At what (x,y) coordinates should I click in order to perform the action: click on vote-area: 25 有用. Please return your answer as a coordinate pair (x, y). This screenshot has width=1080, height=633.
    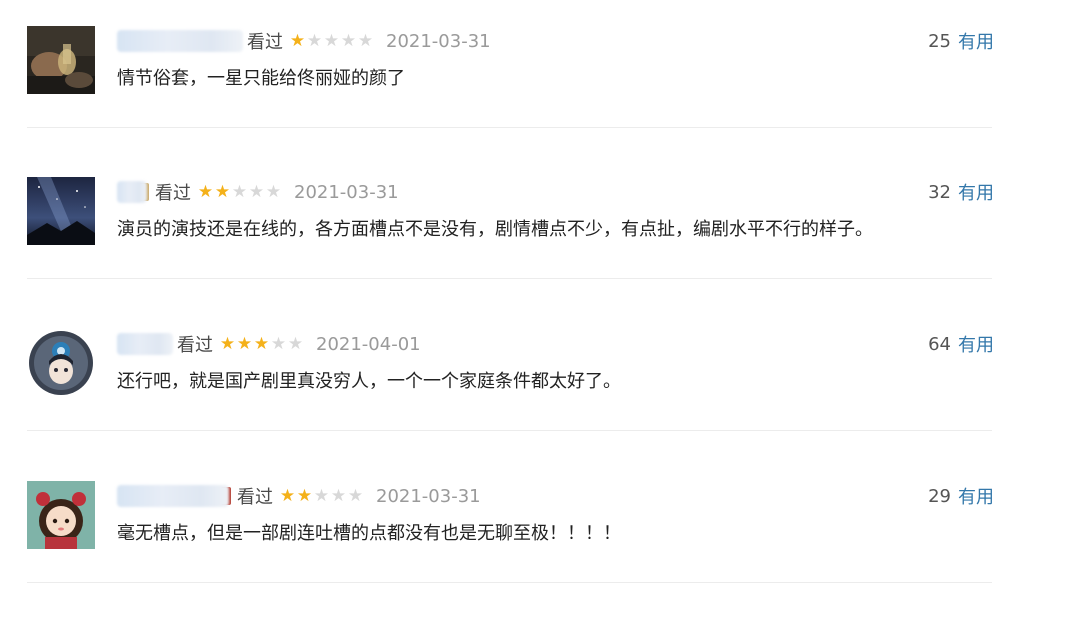
    Looking at the image, I should click on (961, 41).